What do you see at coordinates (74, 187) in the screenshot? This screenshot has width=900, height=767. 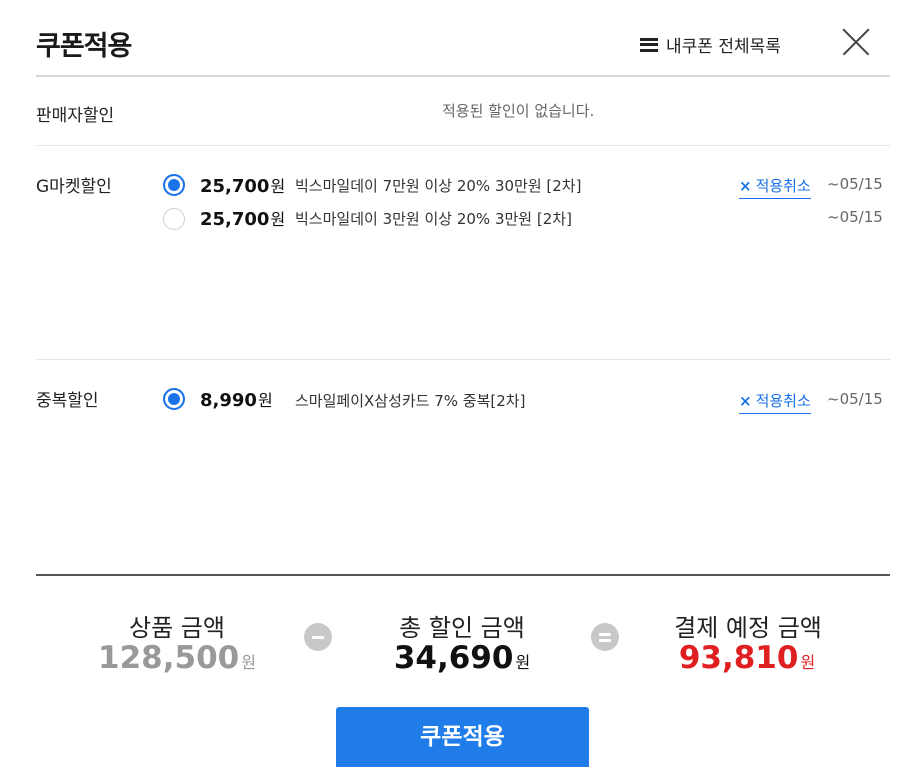 I see `gmarket-discount-label: G마켓할인` at bounding box center [74, 187].